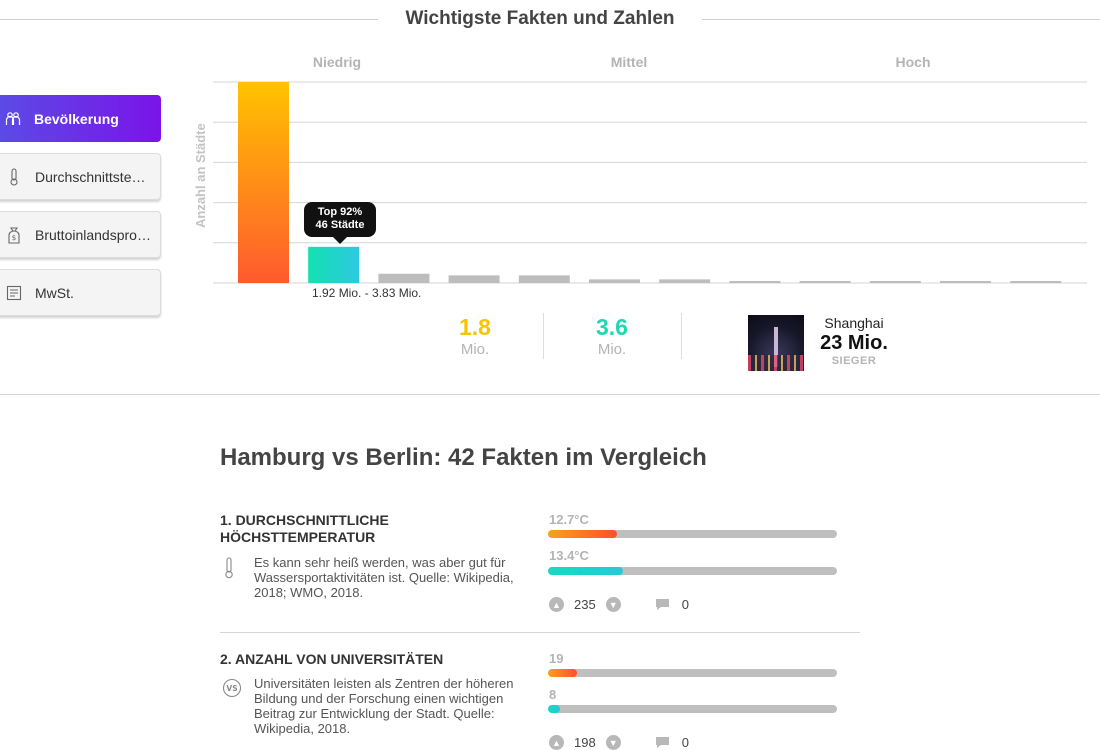 Image resolution: width=1100 pixels, height=750 pixels. Describe the element at coordinates (367, 293) in the screenshot. I see `bar-range-label: 1.92 Mio. - 3.83 Mio.` at that location.